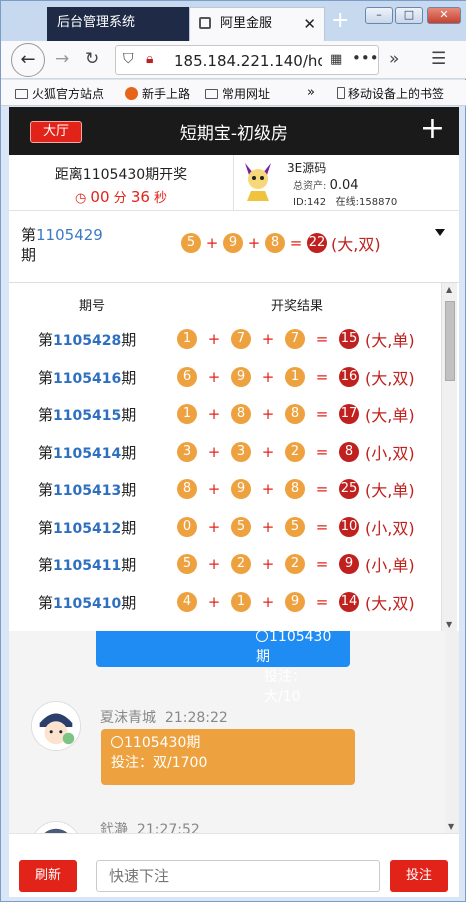 The width and height of the screenshot is (466, 902). I want to click on result-ball: 9, so click(241, 489).